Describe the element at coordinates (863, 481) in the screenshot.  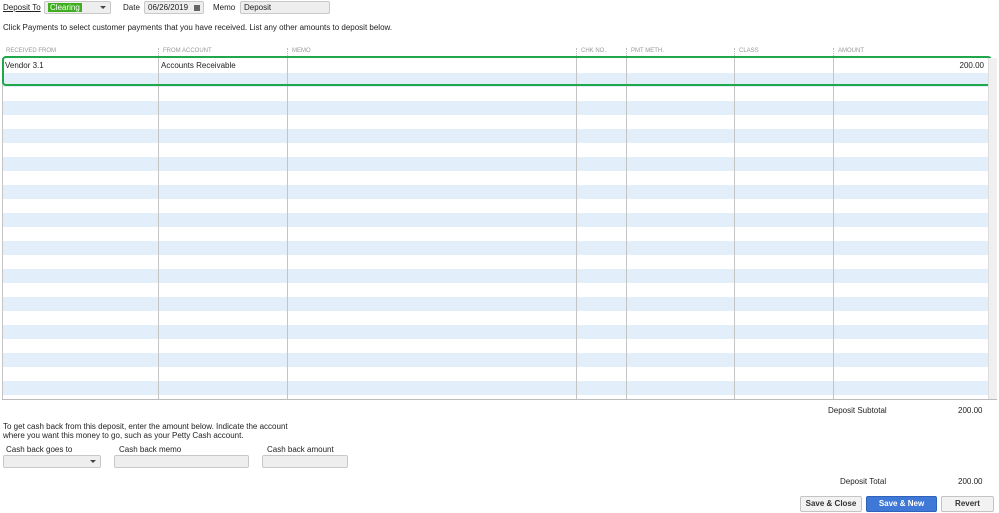
I see `total-label: Deposit Total` at that location.